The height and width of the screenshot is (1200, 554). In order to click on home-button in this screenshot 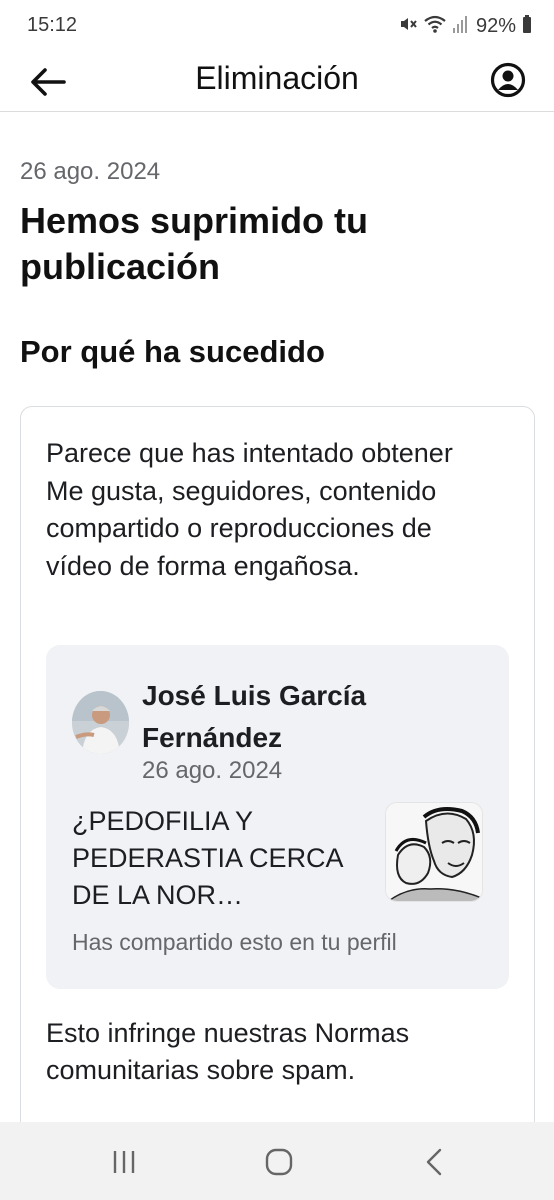, I will do `click(279, 1162)`.